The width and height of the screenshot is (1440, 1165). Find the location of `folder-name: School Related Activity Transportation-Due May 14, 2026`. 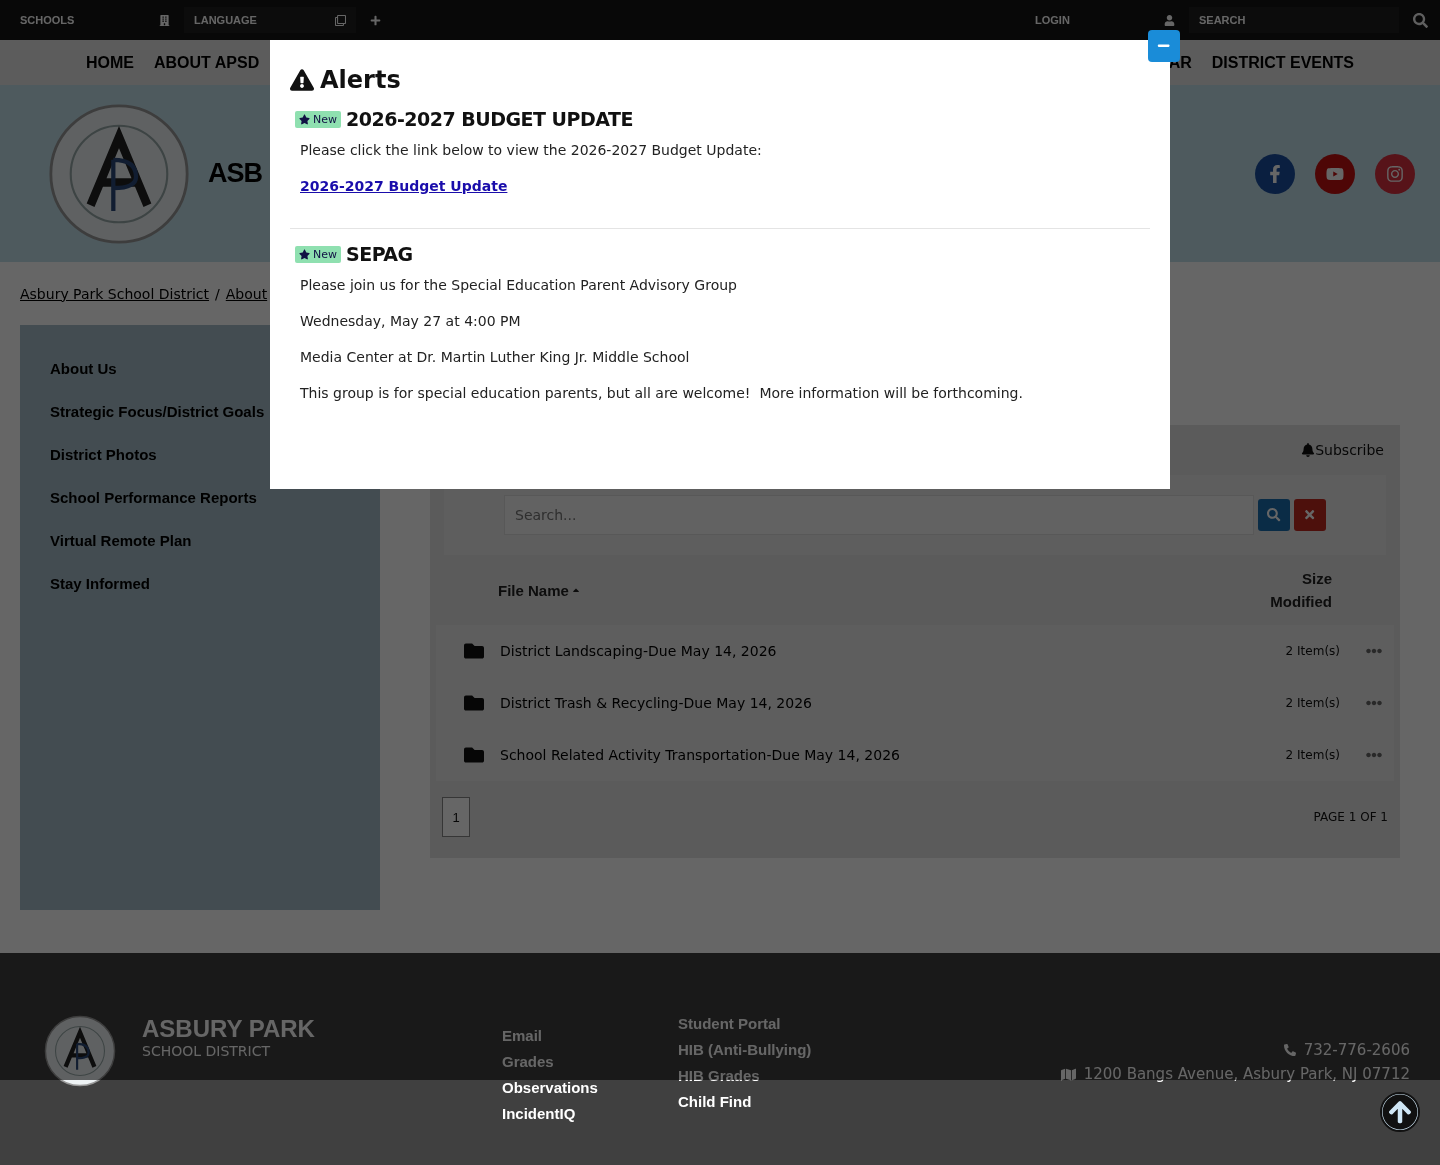

folder-name: School Related Activity Transportation-Due May 14, 2026 is located at coordinates (893, 755).